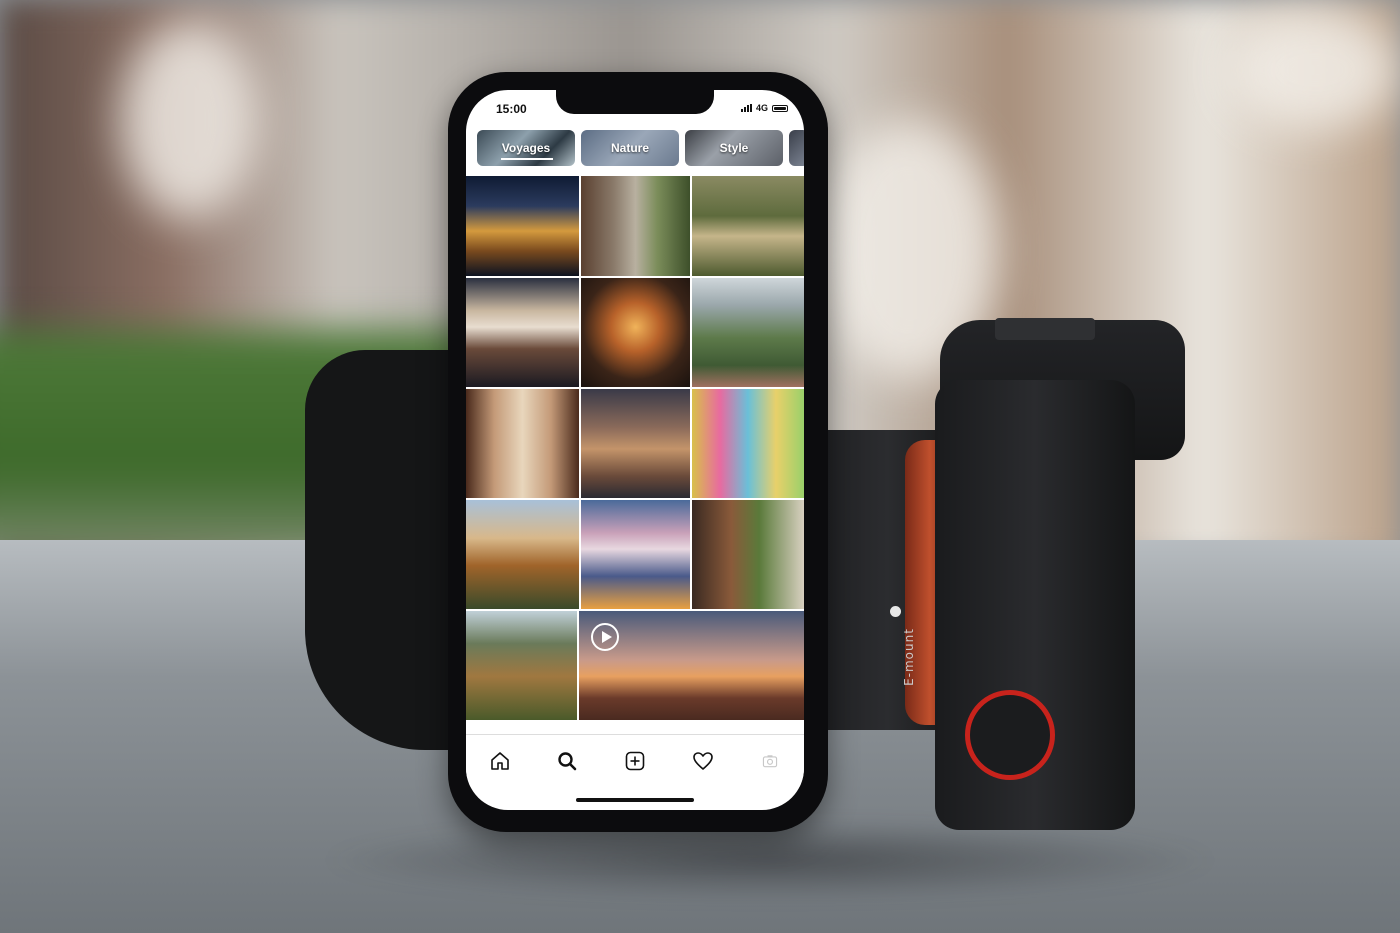  What do you see at coordinates (748, 332) in the screenshot?
I see `tile-coast` at bounding box center [748, 332].